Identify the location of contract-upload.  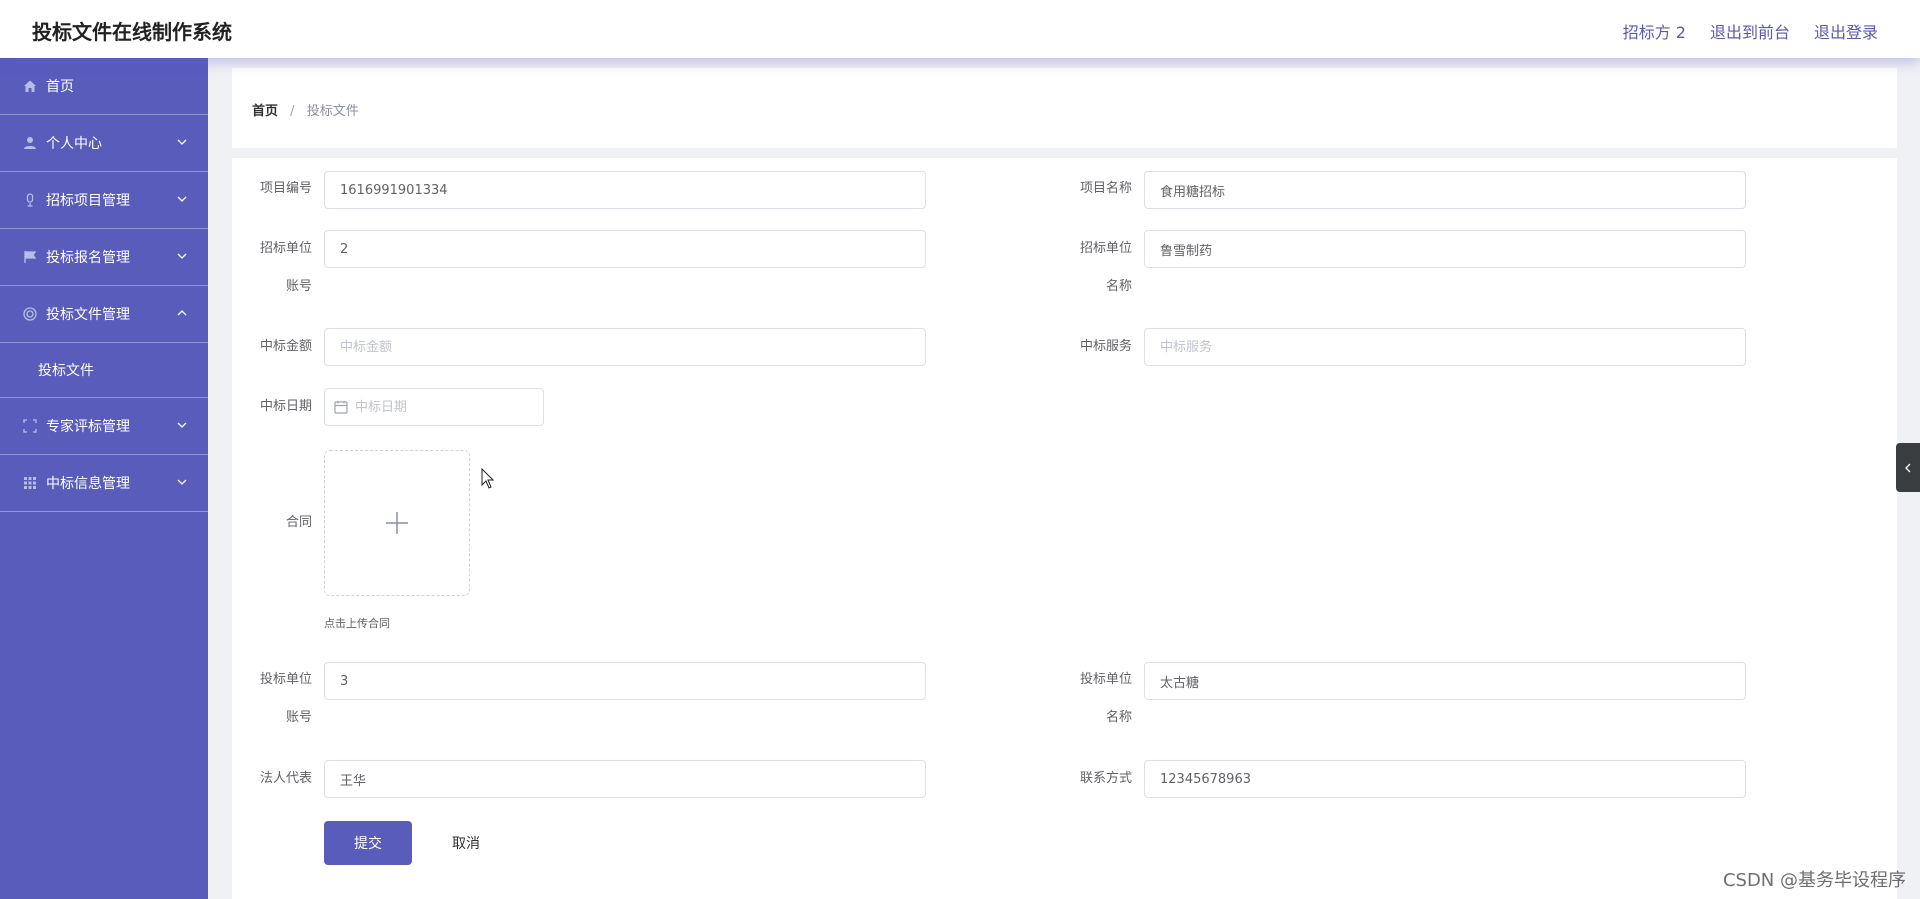
(397, 523).